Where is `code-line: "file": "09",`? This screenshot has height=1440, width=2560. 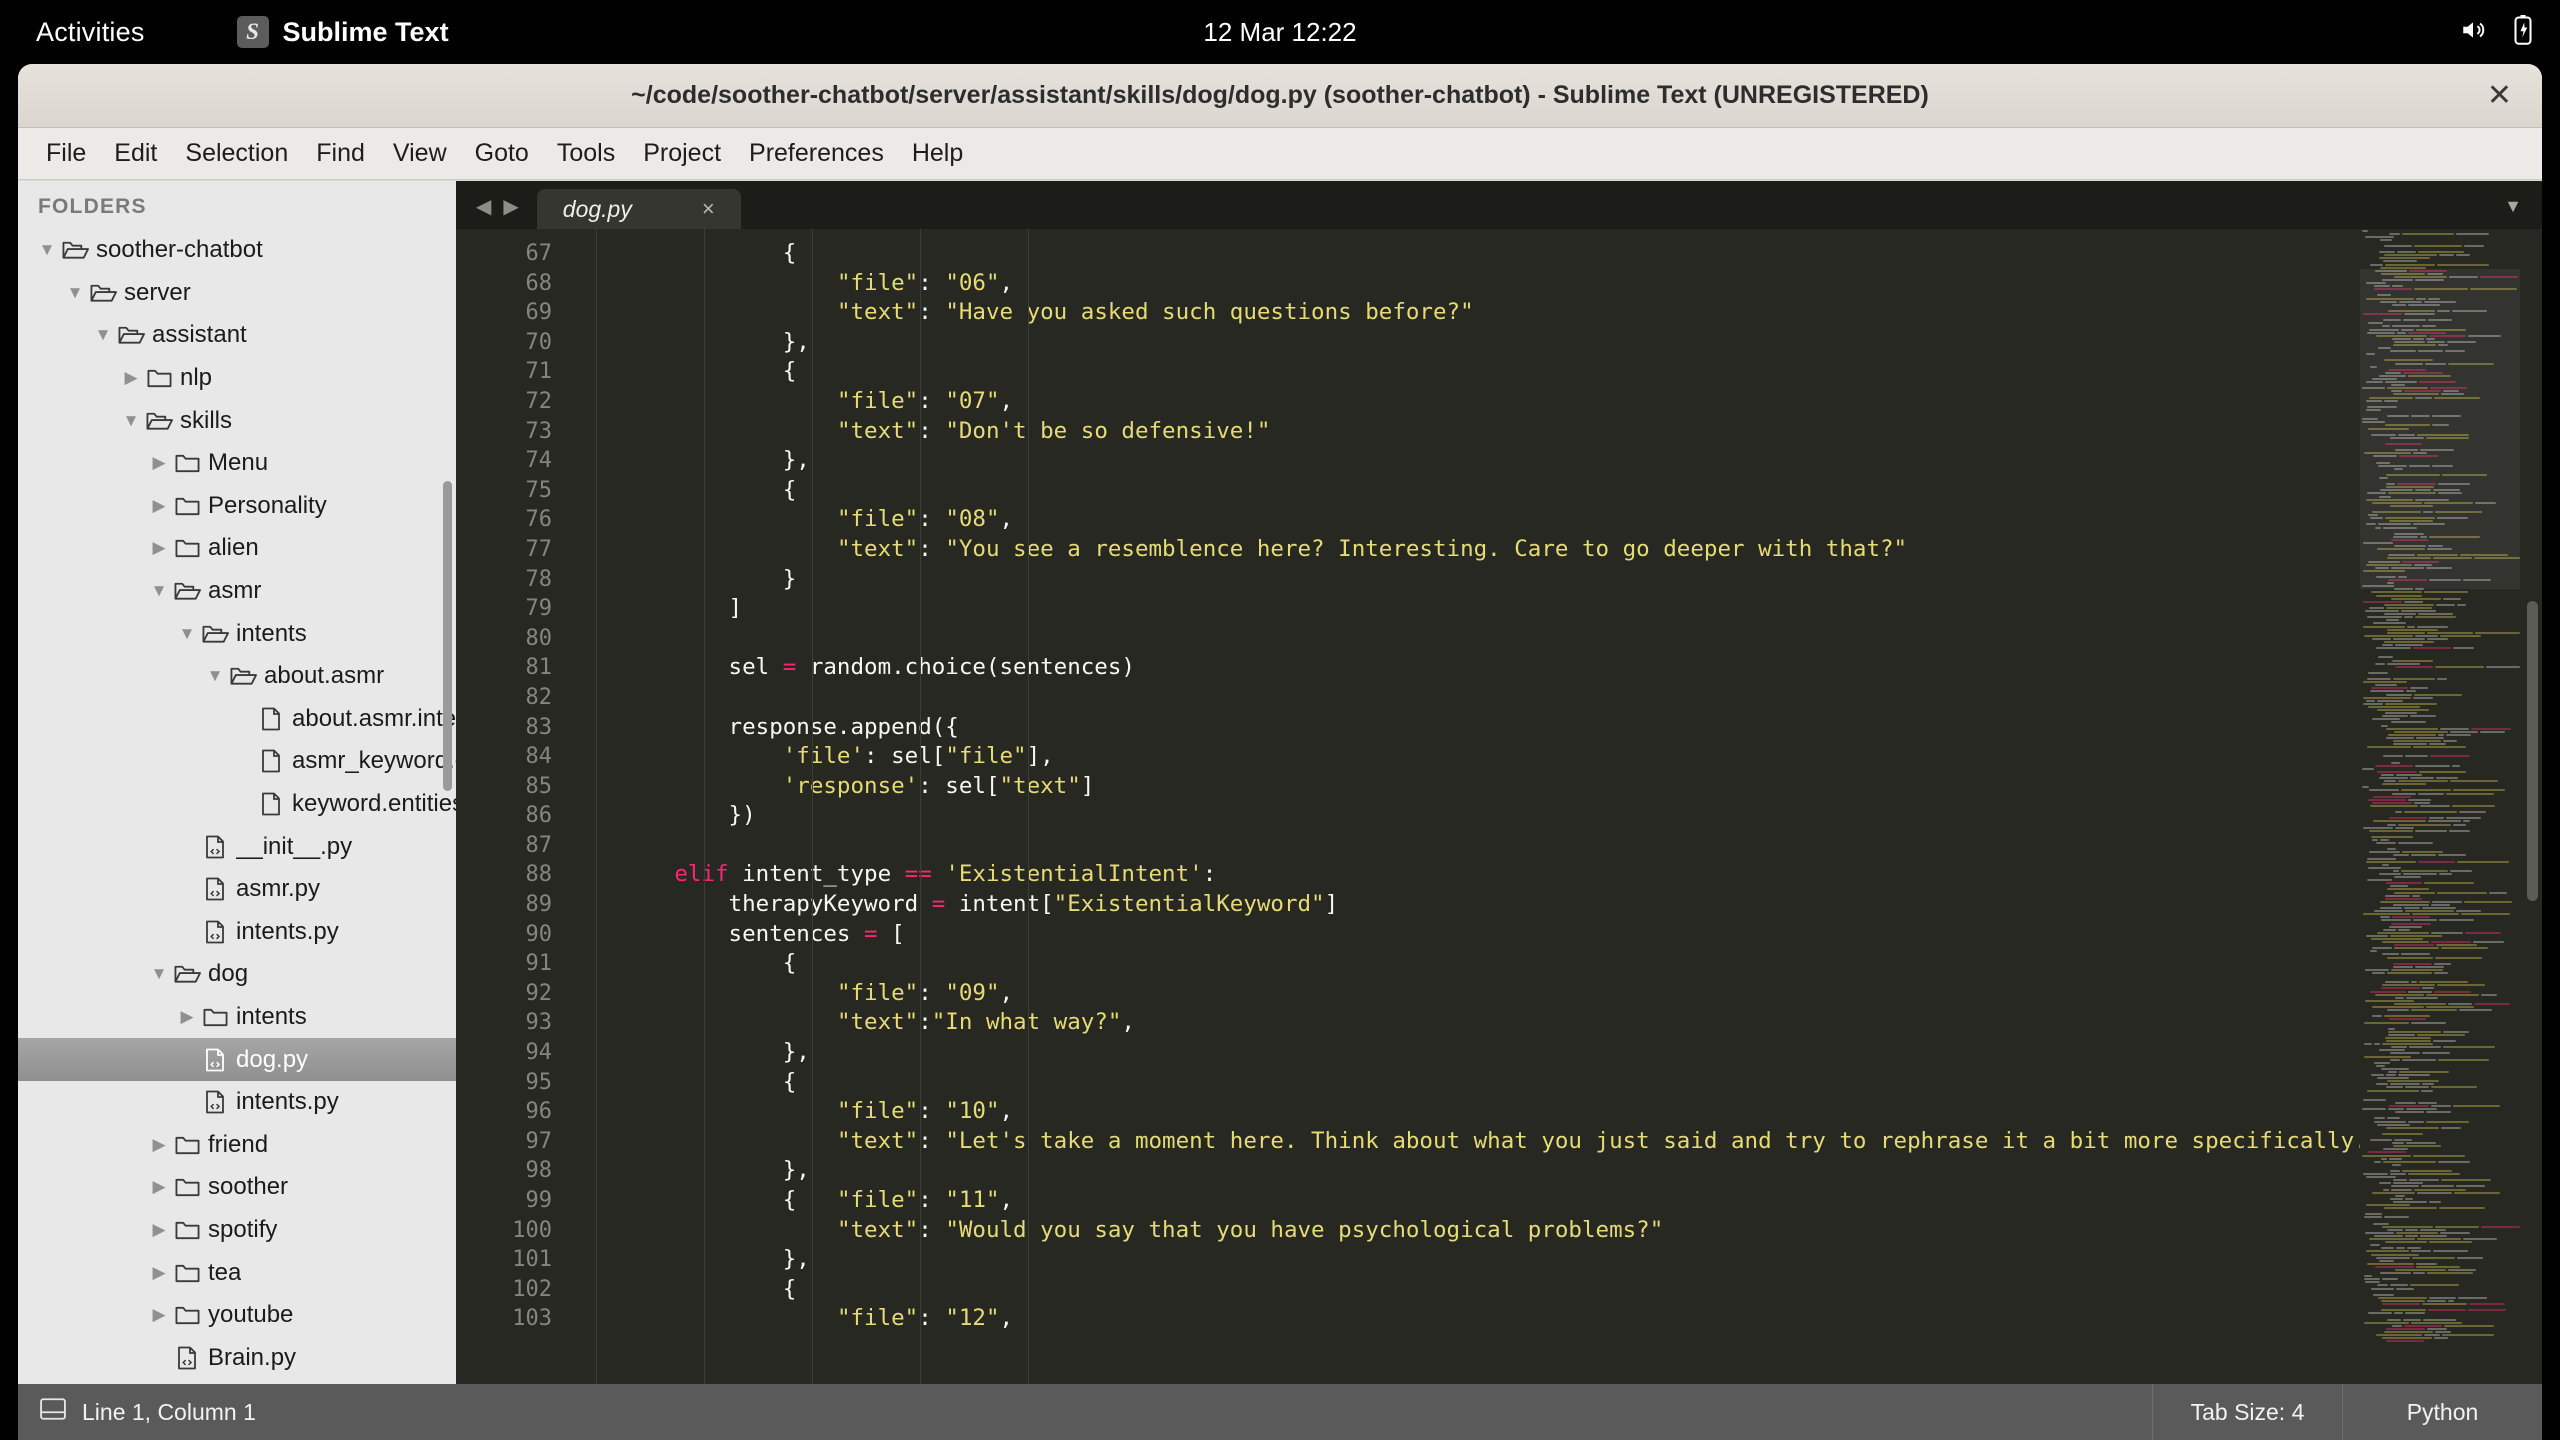
code-line: "file": "09", is located at coordinates (1554, 994).